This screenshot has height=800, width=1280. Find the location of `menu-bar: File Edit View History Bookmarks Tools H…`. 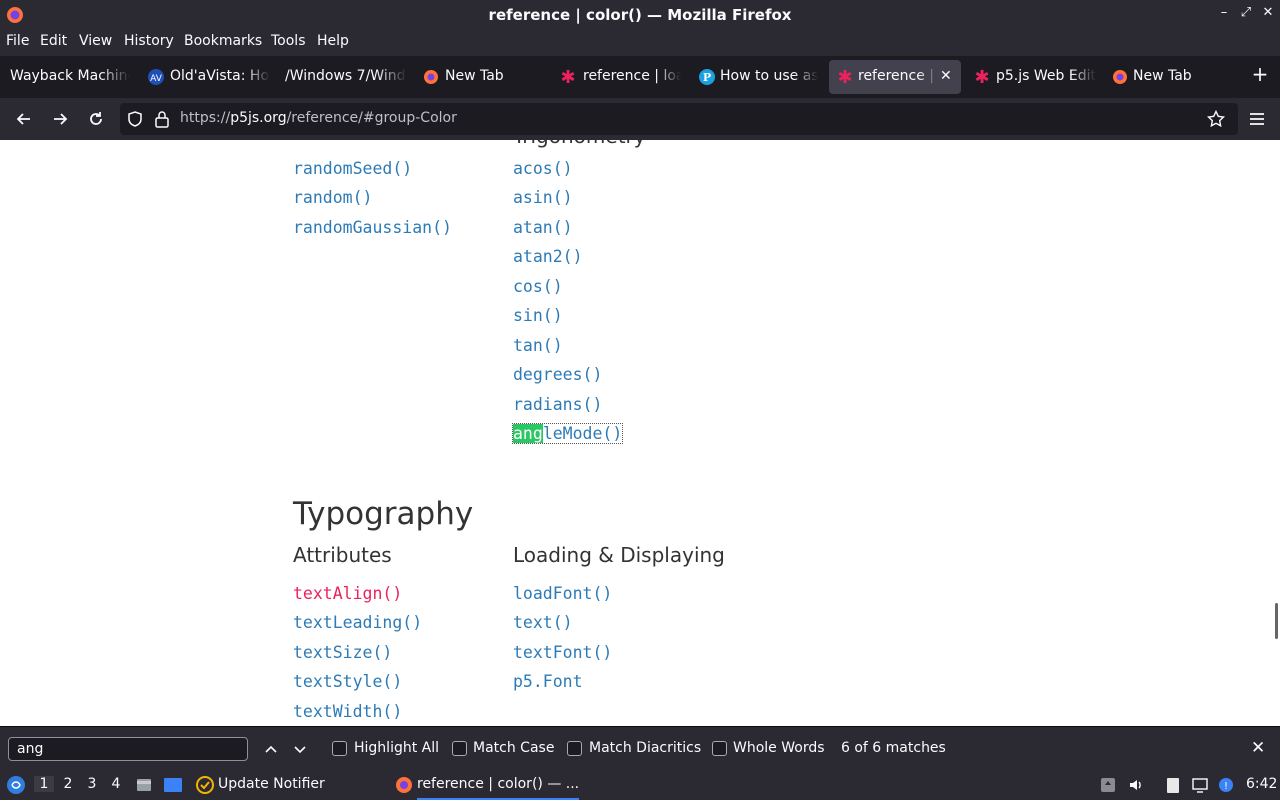

menu-bar: File Edit View History Bookmarks Tools H… is located at coordinates (640, 43).